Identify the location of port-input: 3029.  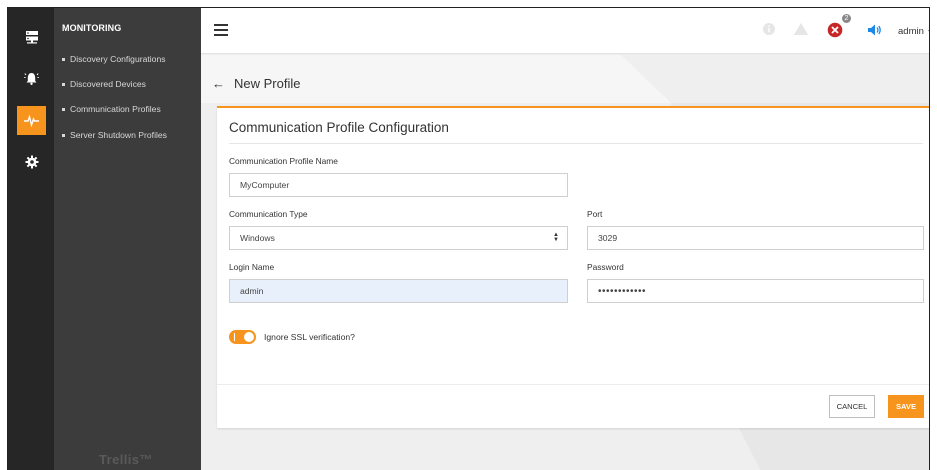
(755, 238).